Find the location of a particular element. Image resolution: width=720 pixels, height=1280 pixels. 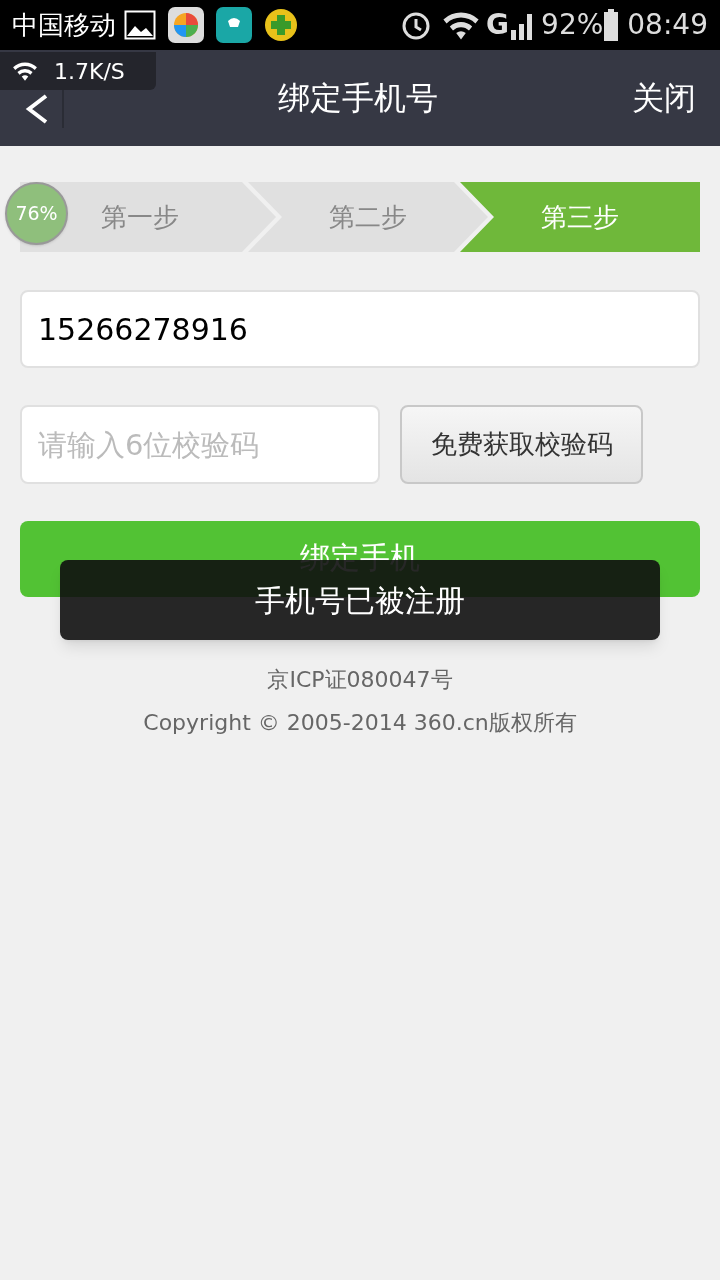

wifi-icon is located at coordinates (25, 71).